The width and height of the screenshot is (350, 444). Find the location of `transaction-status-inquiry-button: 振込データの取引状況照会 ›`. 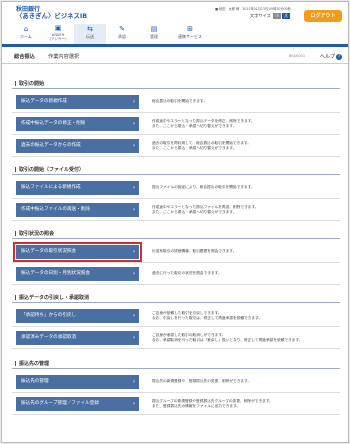

transaction-status-inquiry-button: 振込データの取引状況照会 › is located at coordinates (77, 252).